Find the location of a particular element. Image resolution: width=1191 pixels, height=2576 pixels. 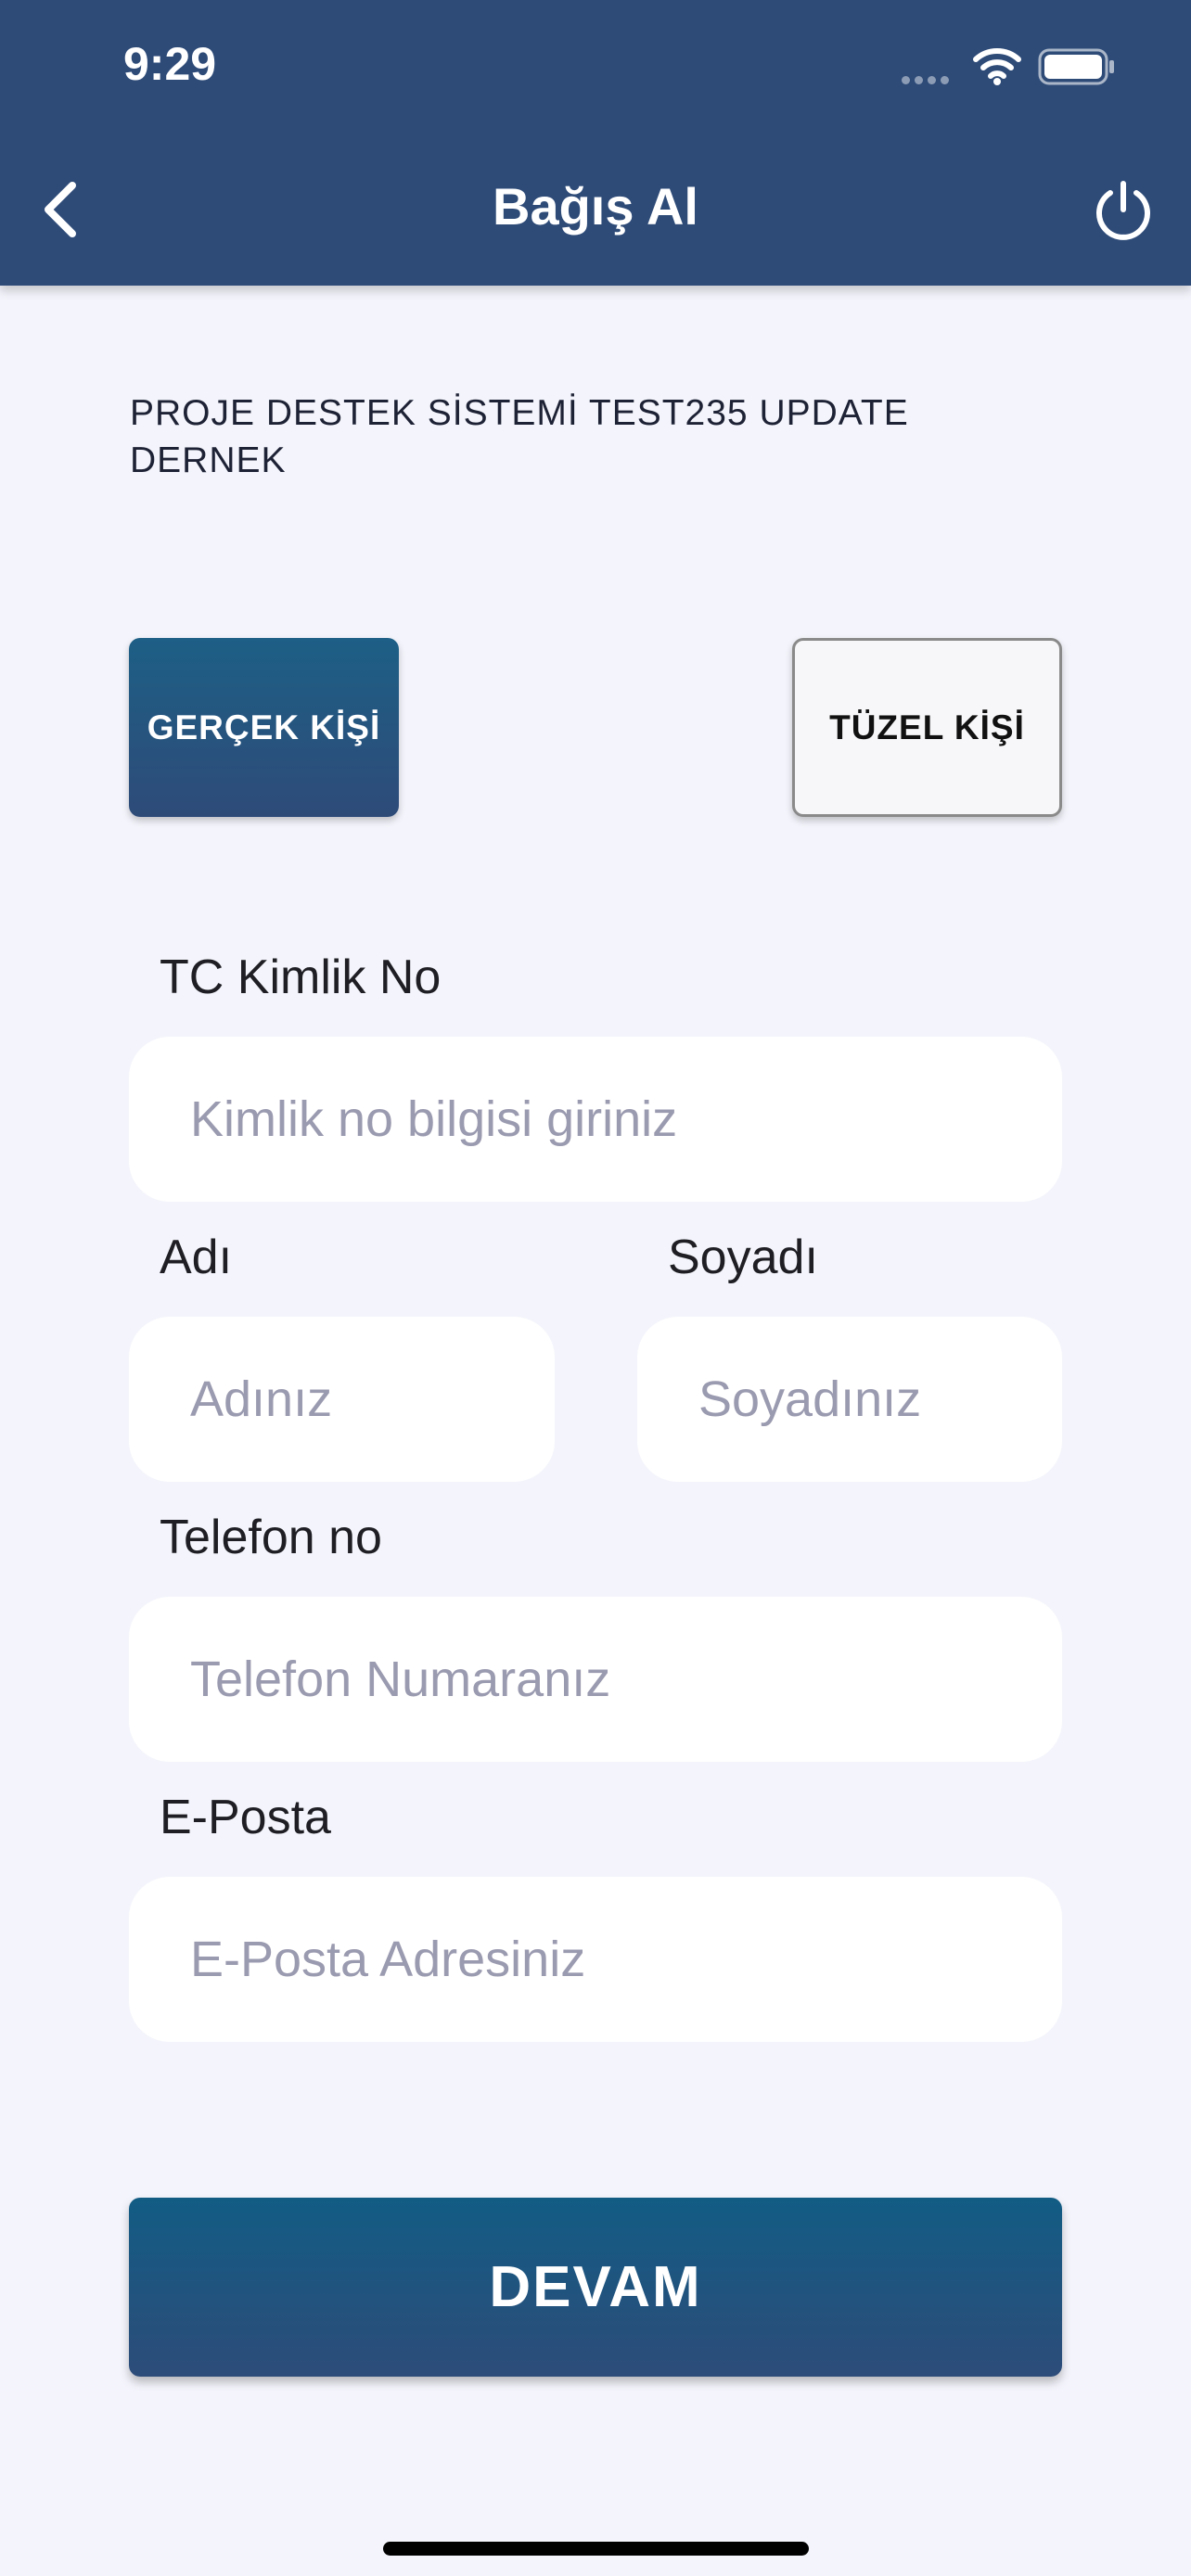

continue-button: DEVAM is located at coordinates (595, 2287).